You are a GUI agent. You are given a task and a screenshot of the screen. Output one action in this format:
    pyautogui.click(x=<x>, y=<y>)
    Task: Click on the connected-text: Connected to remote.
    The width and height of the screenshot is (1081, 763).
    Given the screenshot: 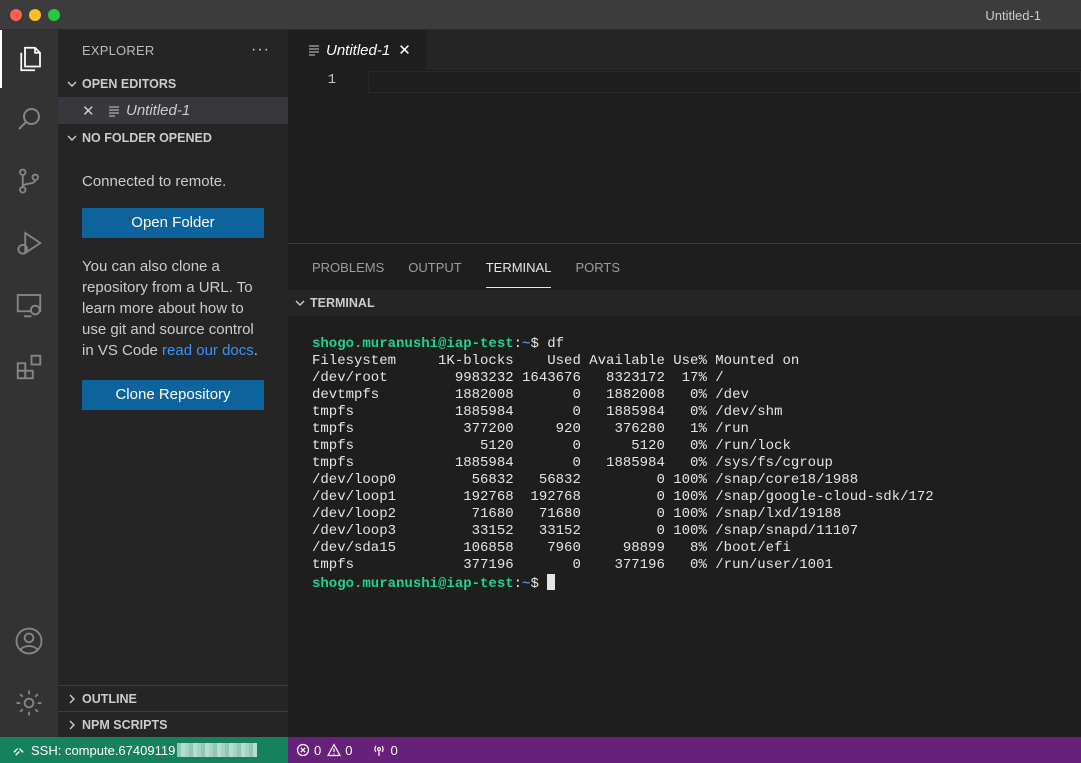 What is the action you would take?
    pyautogui.click(x=154, y=181)
    